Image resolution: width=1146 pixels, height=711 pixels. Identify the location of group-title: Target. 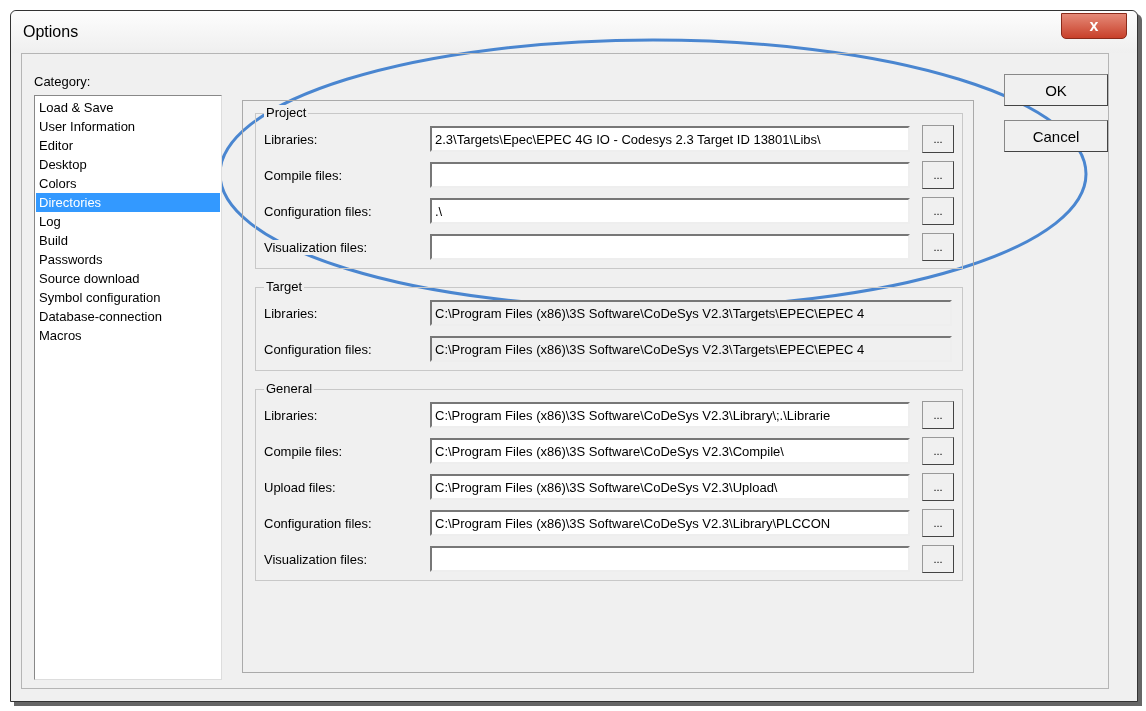
(284, 286).